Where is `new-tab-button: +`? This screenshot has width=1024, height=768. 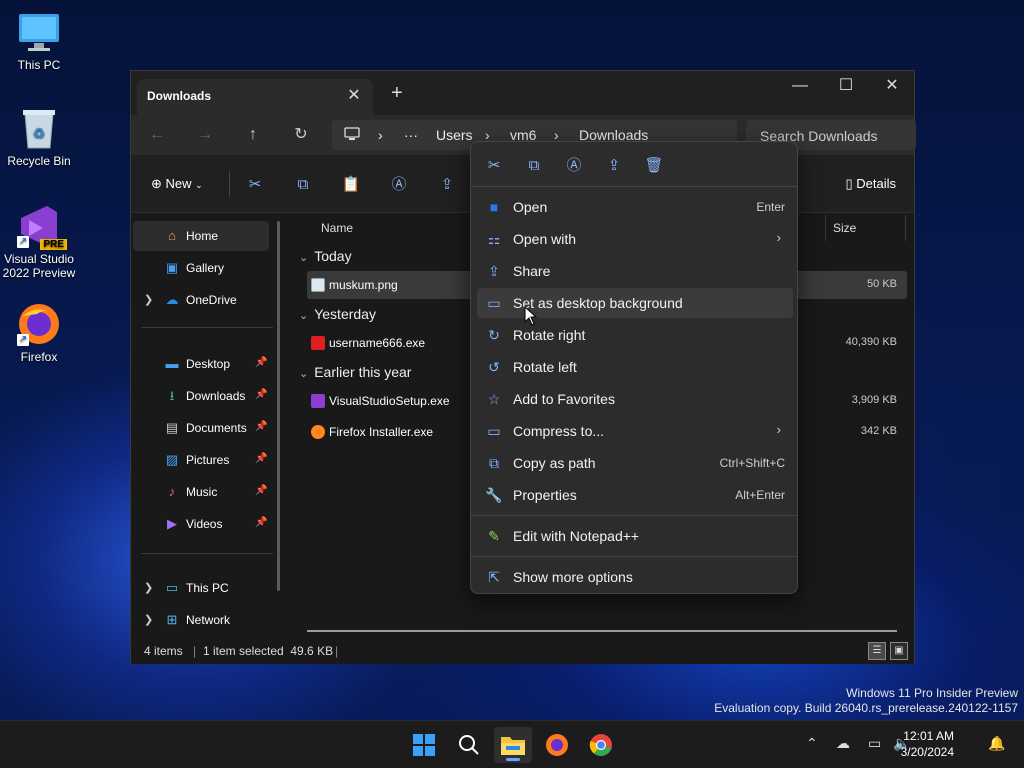
new-tab-button: + is located at coordinates (397, 93).